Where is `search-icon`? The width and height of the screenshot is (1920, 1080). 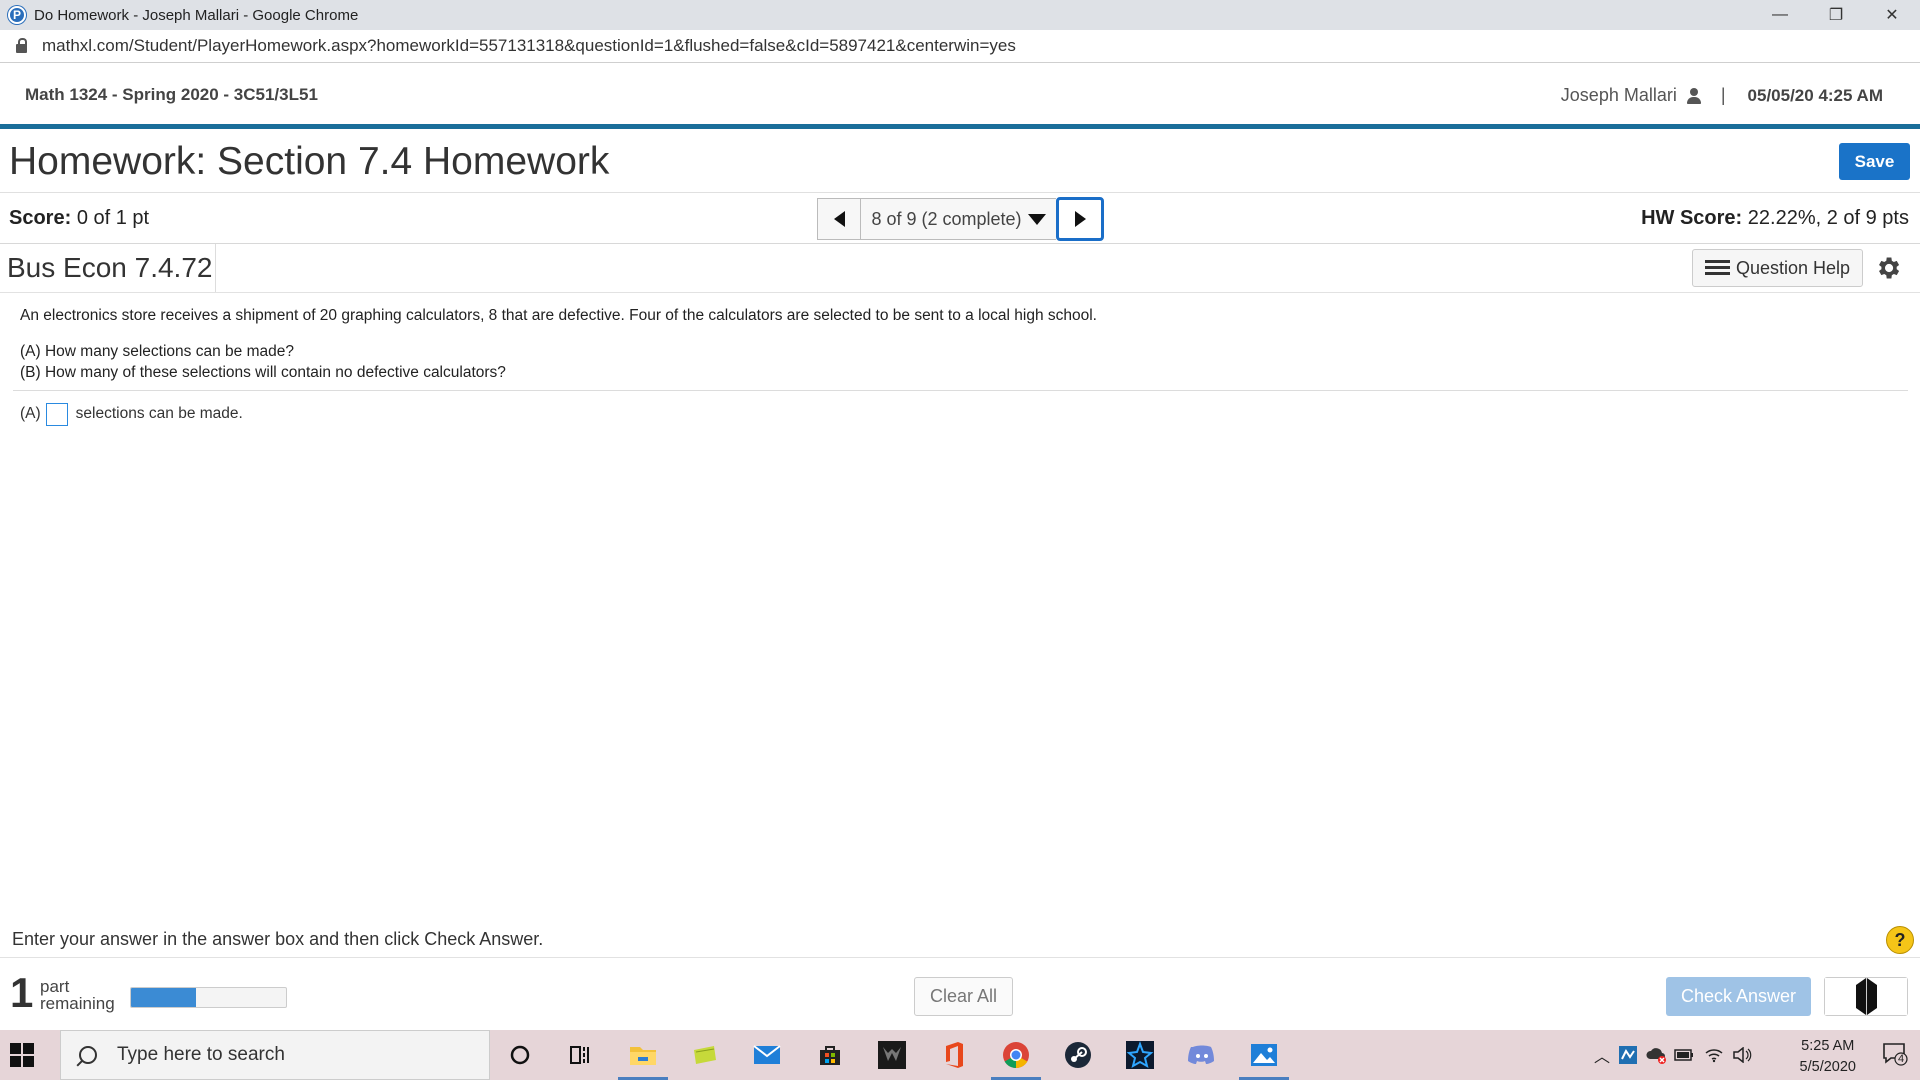
search-icon is located at coordinates (88, 1055).